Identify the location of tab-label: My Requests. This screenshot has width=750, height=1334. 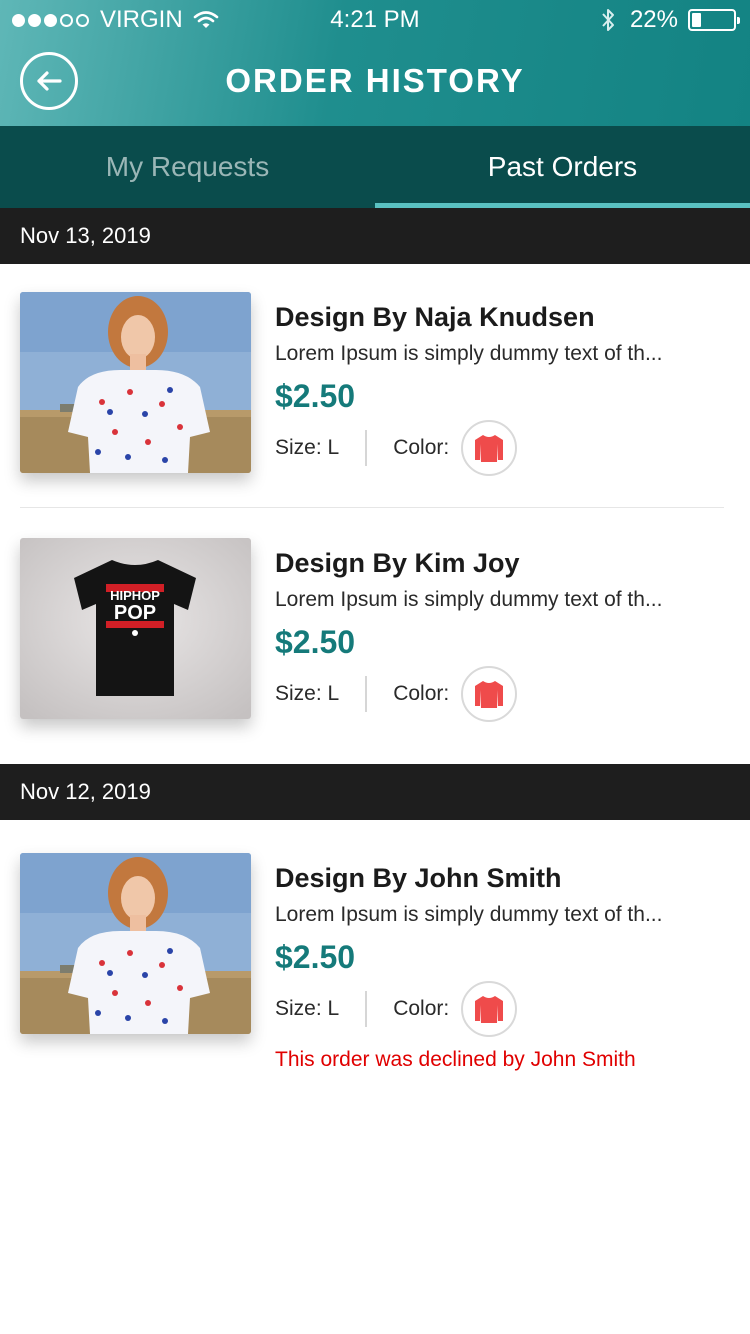
(187, 166).